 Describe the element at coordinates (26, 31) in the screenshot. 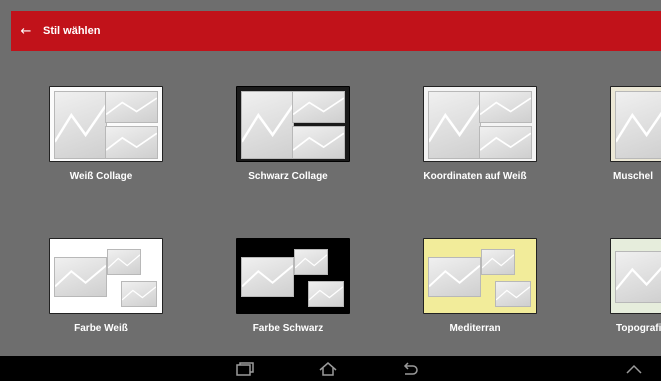

I see `arrow-left-icon: ←` at that location.